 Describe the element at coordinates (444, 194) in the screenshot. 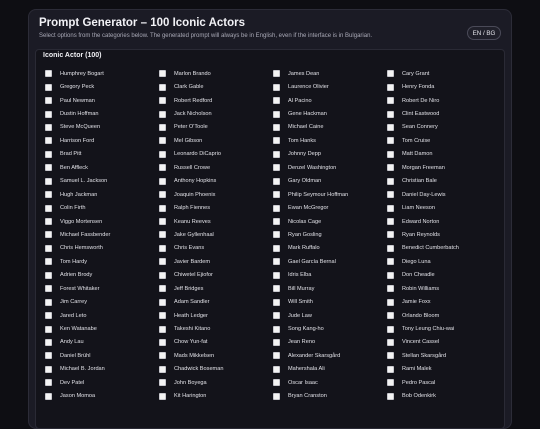

I see `actor-option: Daniel Day-Lewis` at that location.